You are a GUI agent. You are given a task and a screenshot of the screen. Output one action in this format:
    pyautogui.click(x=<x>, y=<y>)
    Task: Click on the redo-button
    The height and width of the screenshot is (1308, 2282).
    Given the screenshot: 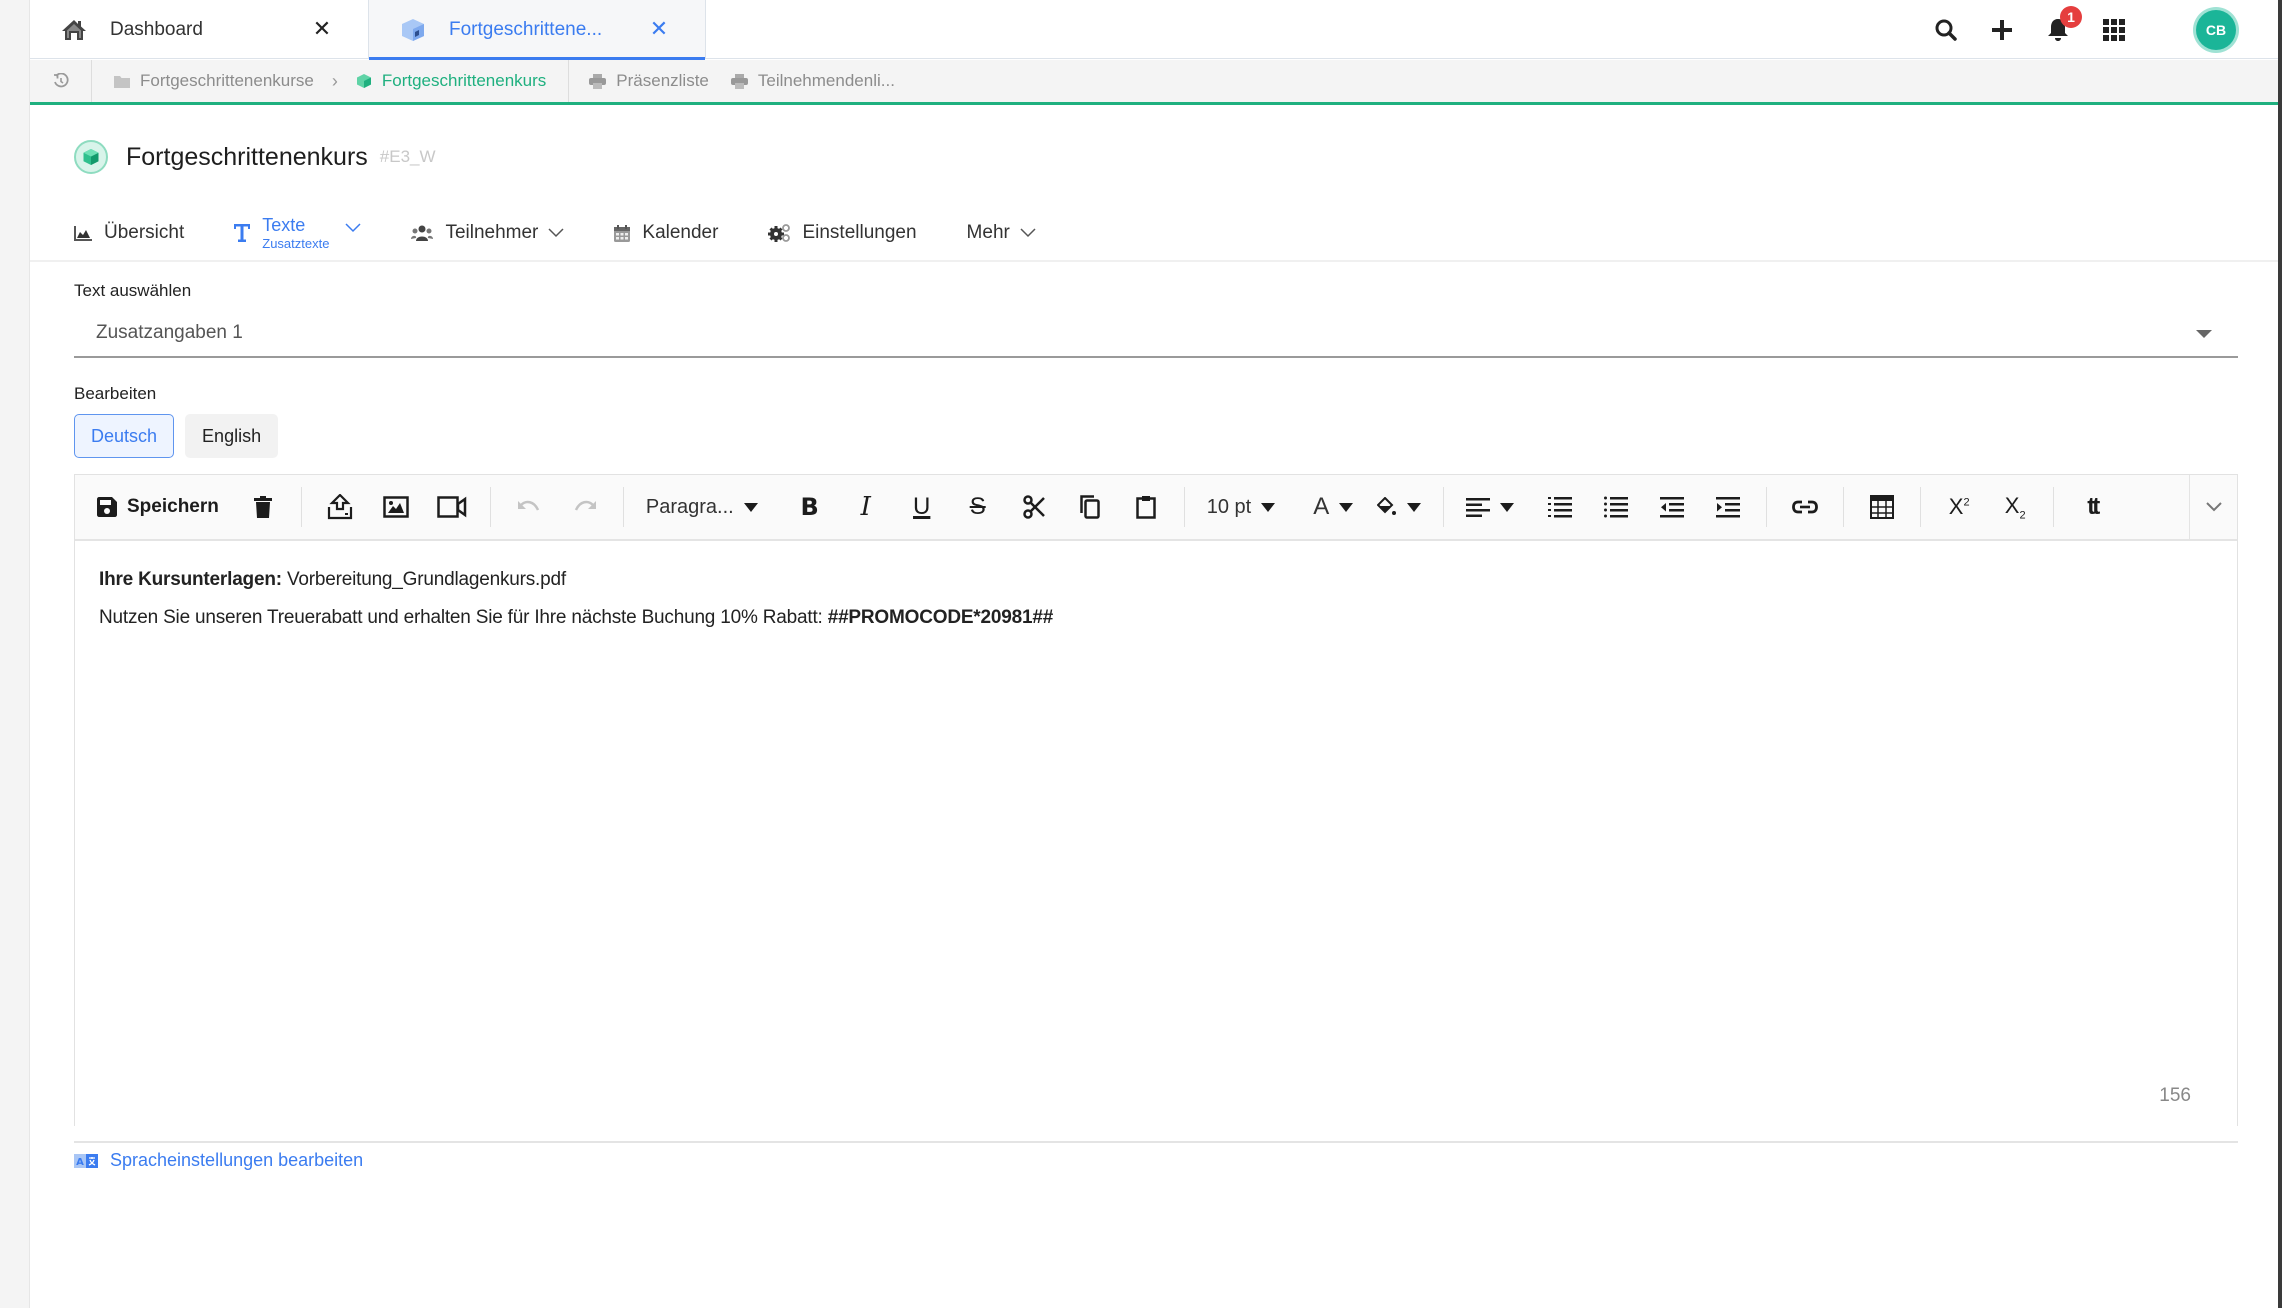 What is the action you would take?
    pyautogui.click(x=585, y=507)
    